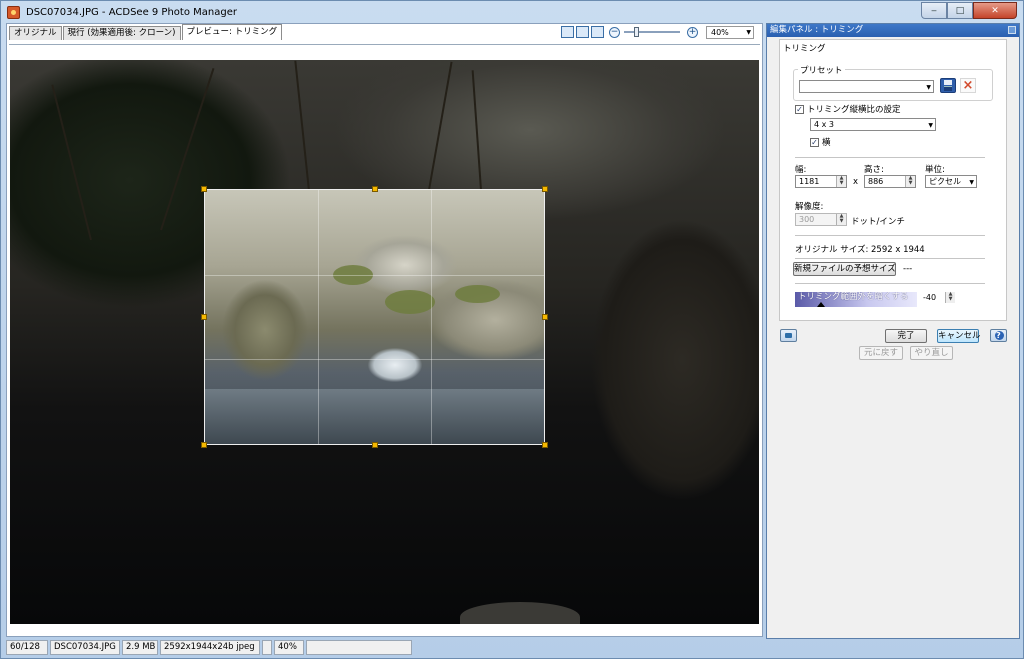 The width and height of the screenshot is (1024, 659). Describe the element at coordinates (959, 336) in the screenshot. I see `cancel-button: キャンセル` at that location.